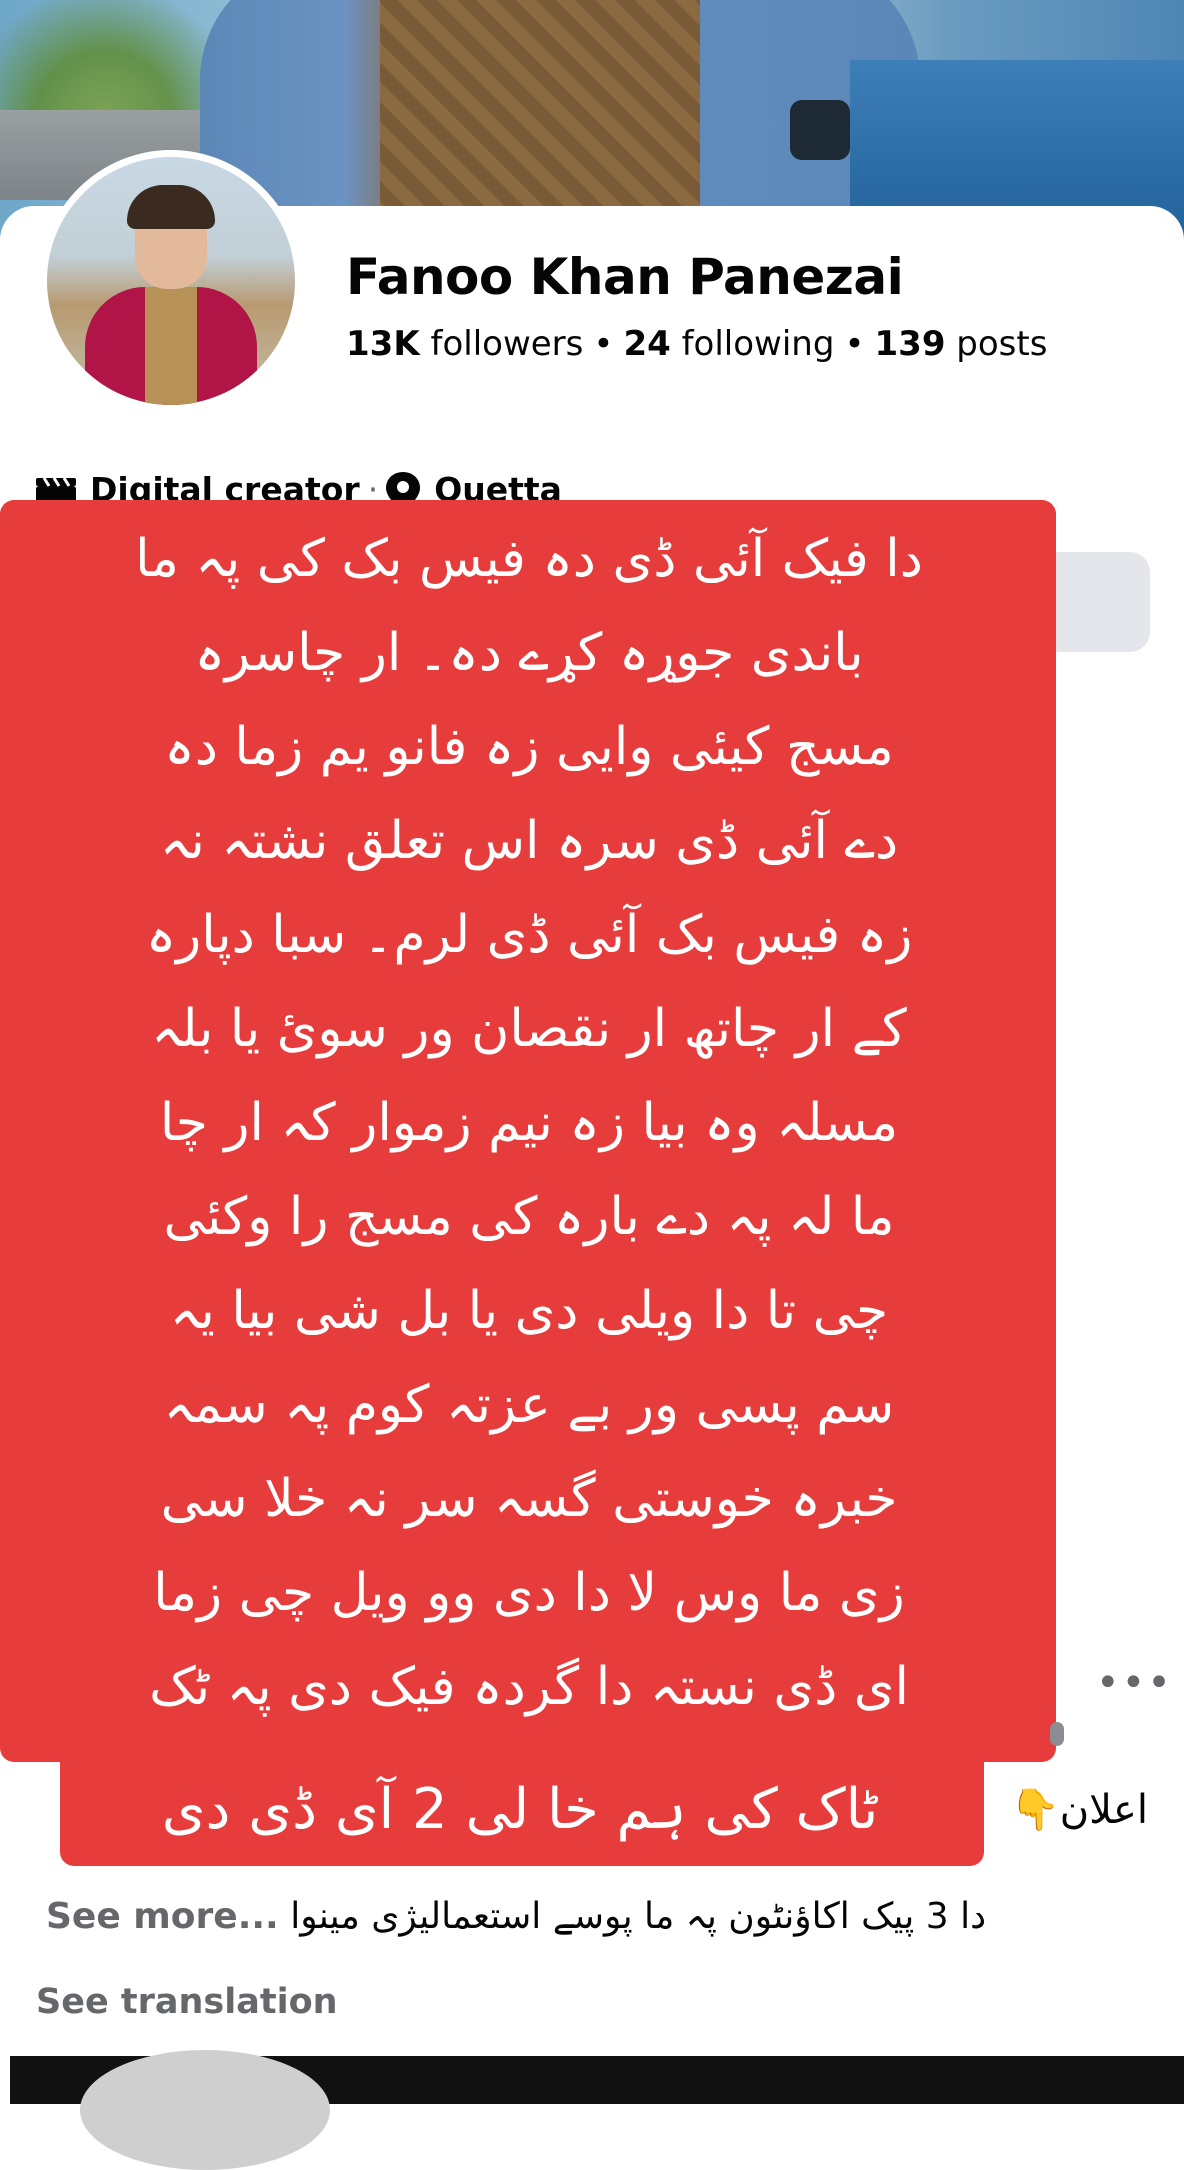 The height and width of the screenshot is (2170, 1184). What do you see at coordinates (383, 344) in the screenshot?
I see `followers-count: 13K` at bounding box center [383, 344].